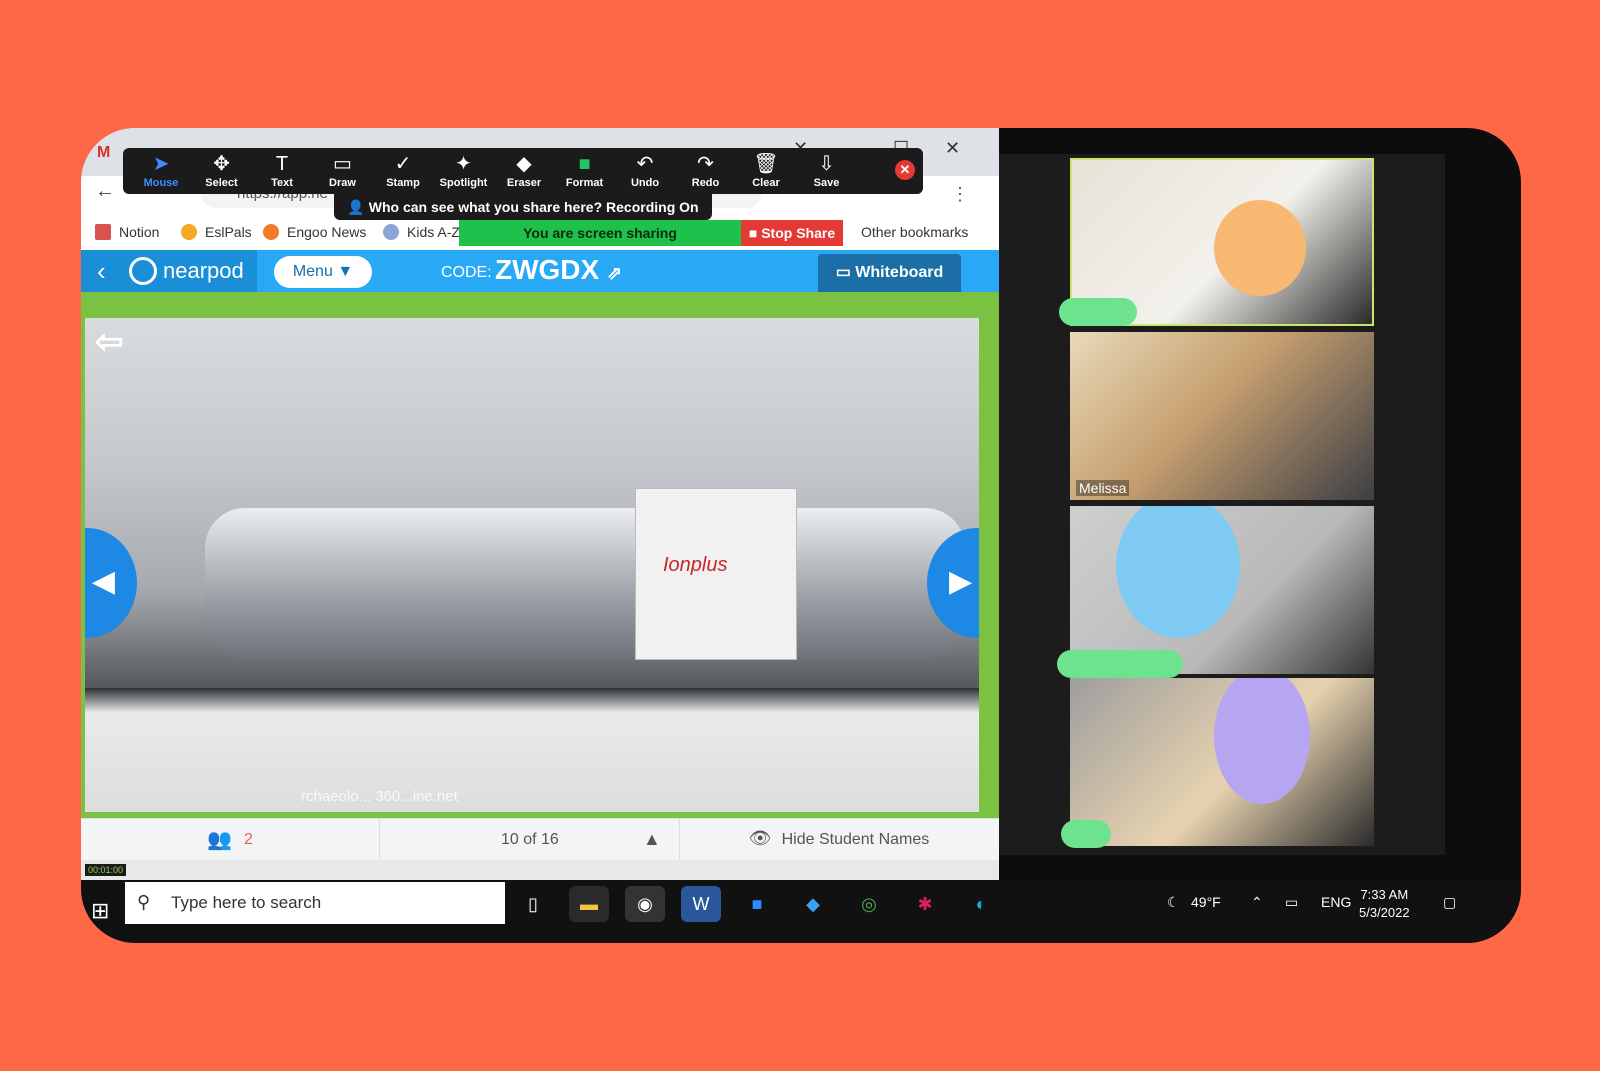  Describe the element at coordinates (109, 342) in the screenshot. I see `arrow-left-icon: ⇦` at that location.